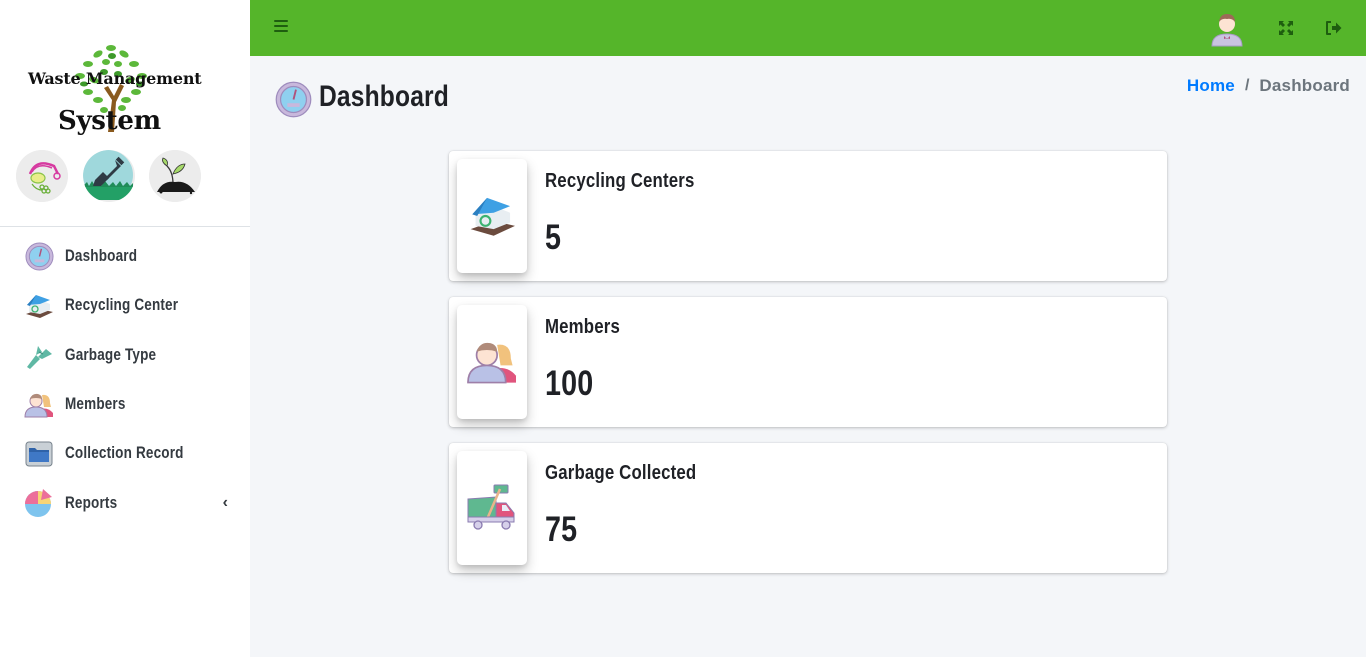 The height and width of the screenshot is (657, 1366). Describe the element at coordinates (621, 472) in the screenshot. I see `stat-label: Garbage Collected` at that location.